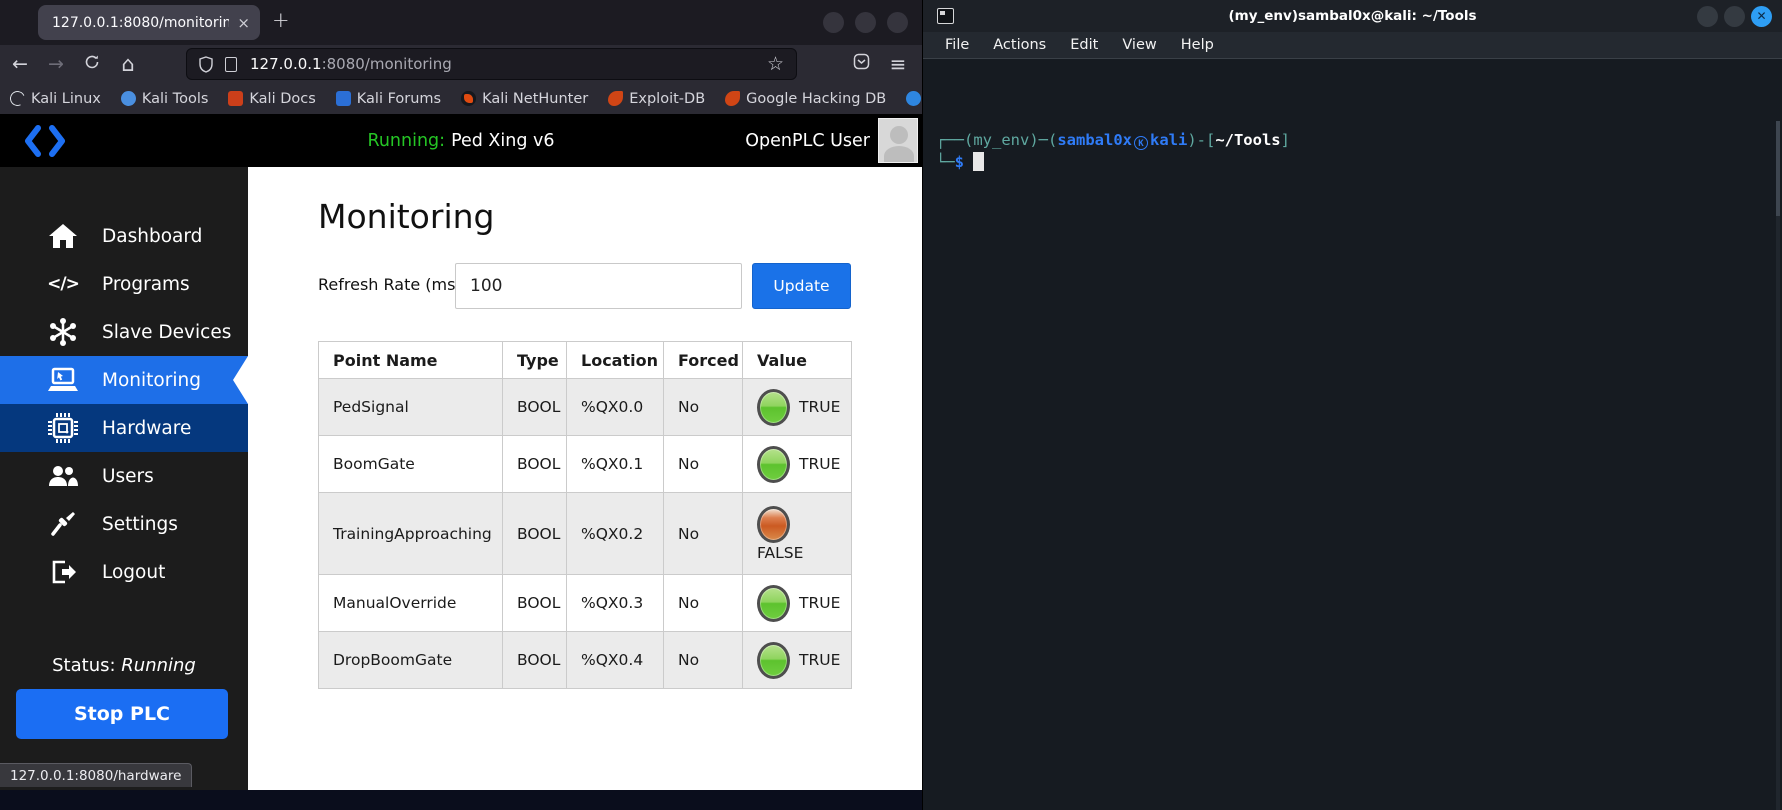 This screenshot has height=810, width=1782. What do you see at coordinates (898, 140) in the screenshot?
I see `user-avatar` at bounding box center [898, 140].